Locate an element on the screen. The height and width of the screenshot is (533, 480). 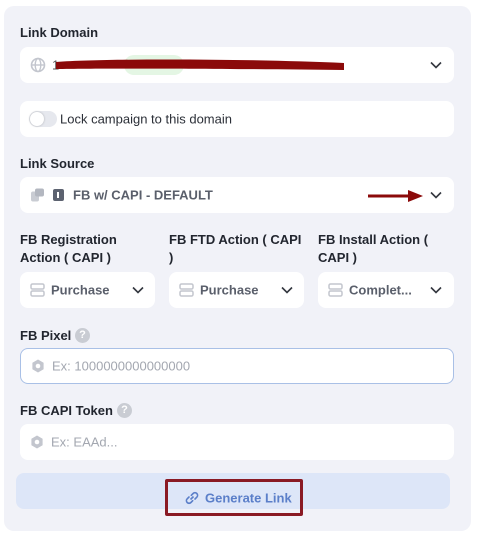
lock-campaign-toggle is located at coordinates (43, 119).